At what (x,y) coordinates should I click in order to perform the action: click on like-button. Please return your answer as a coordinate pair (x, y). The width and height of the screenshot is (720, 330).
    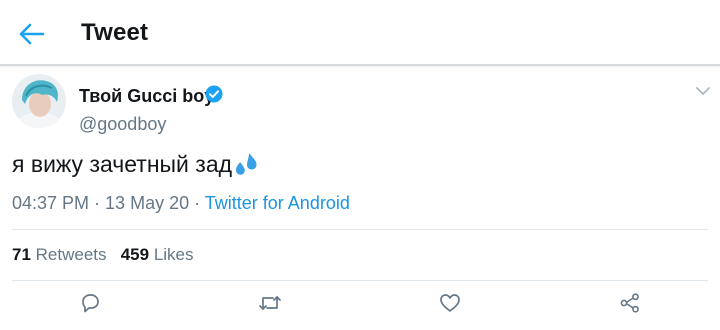
    Looking at the image, I should click on (450, 303).